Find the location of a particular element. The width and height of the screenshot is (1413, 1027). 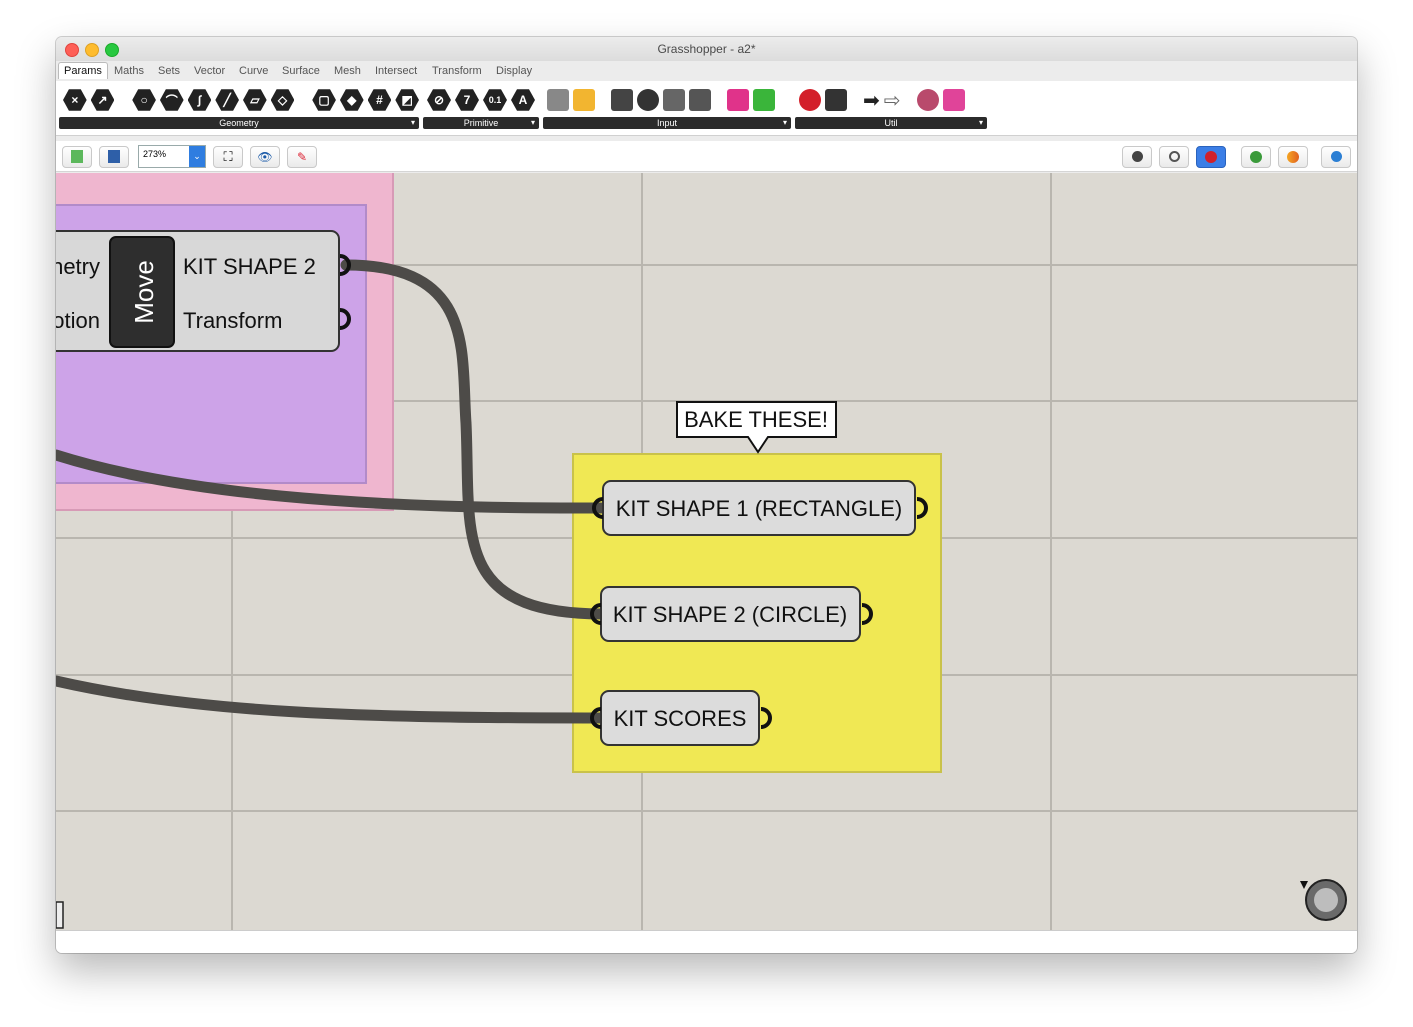

mesh-quality-icon is located at coordinates (1293, 157).